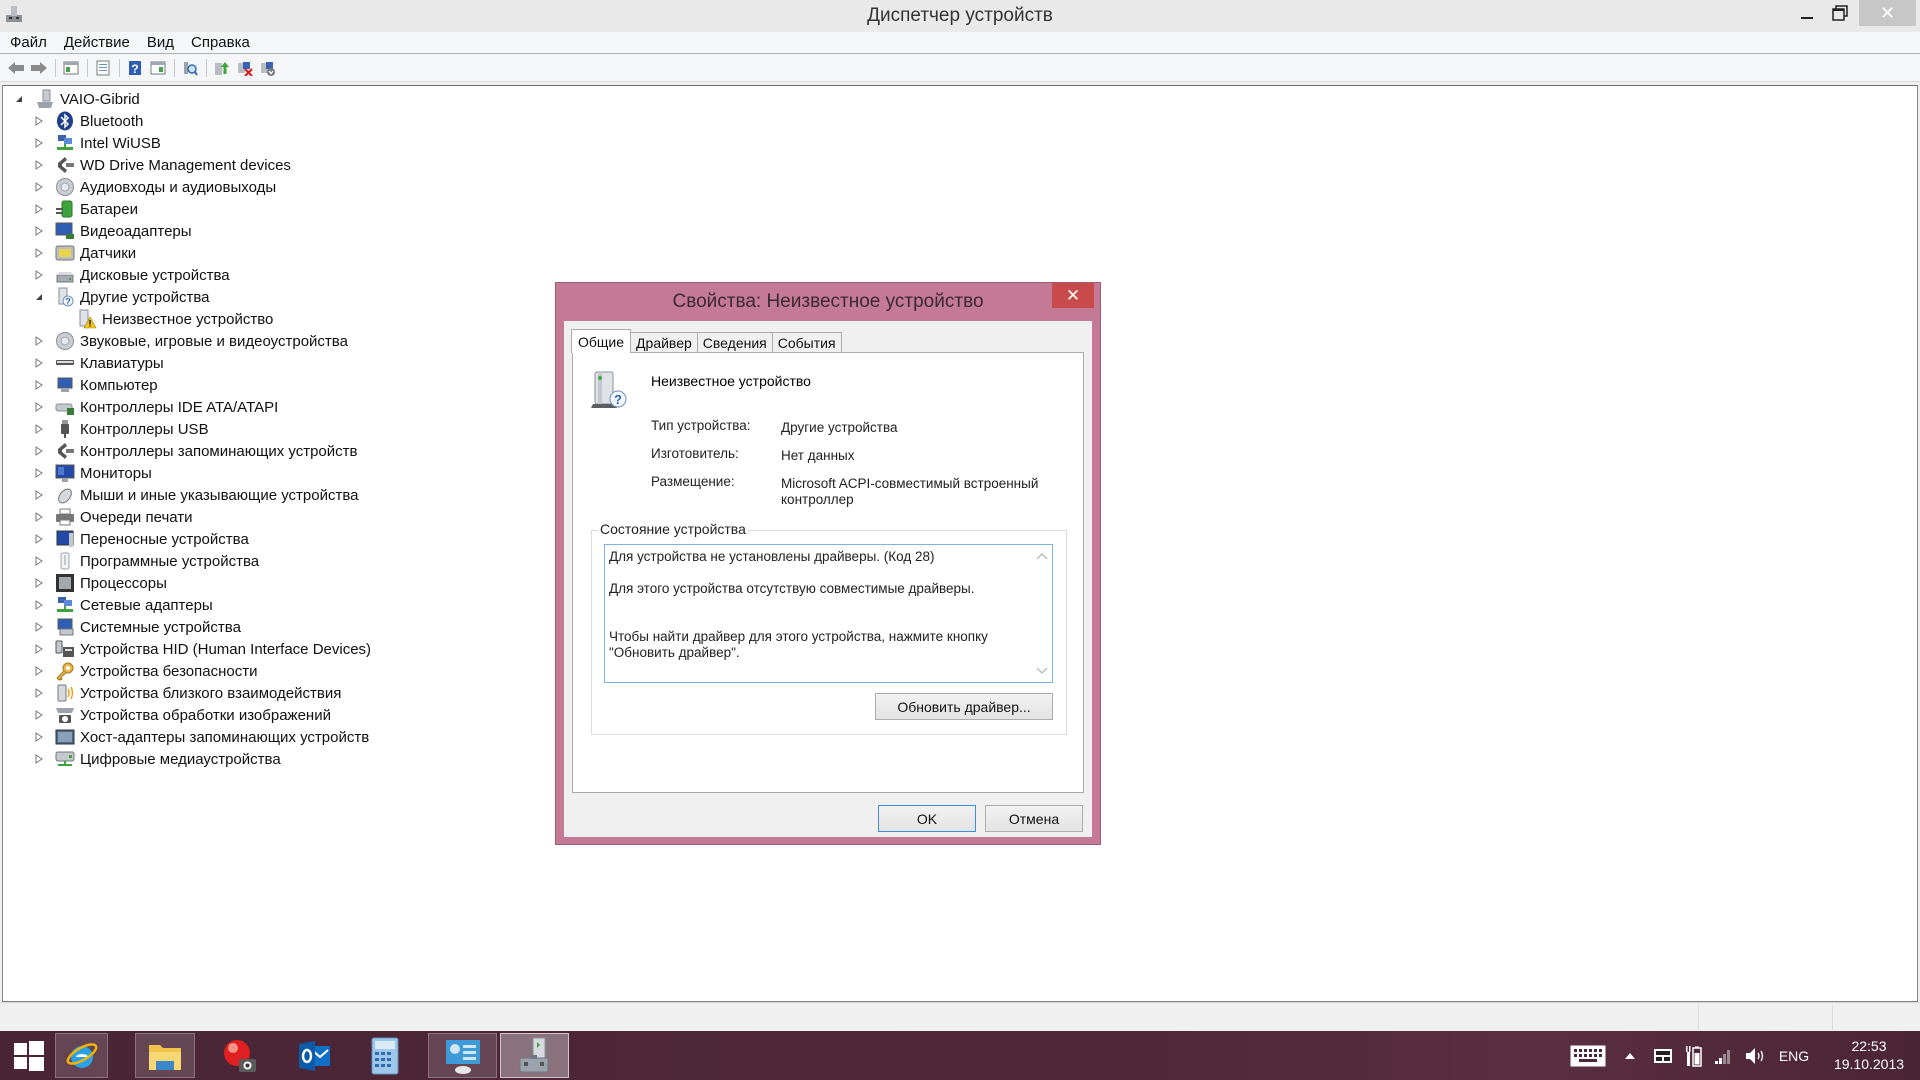 The width and height of the screenshot is (1920, 1080). Describe the element at coordinates (534, 1055) in the screenshot. I see `taskbar-device-manager` at that location.